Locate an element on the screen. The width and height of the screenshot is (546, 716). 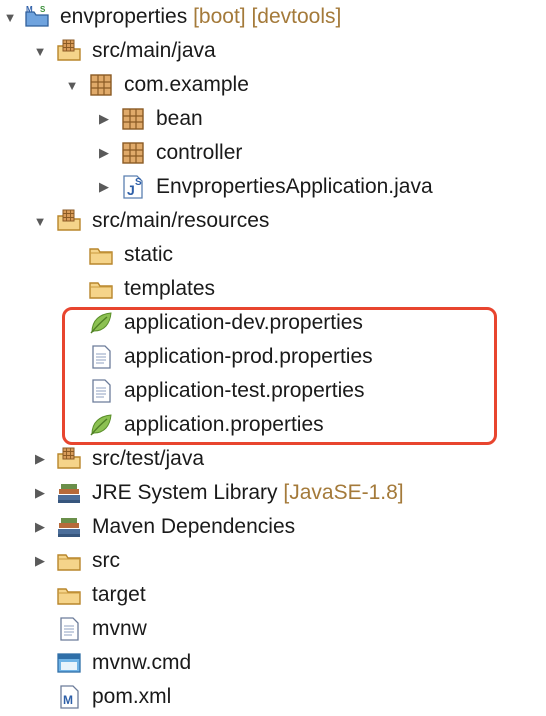
tree-item-src: ▶ src is located at coordinates (273, 561).